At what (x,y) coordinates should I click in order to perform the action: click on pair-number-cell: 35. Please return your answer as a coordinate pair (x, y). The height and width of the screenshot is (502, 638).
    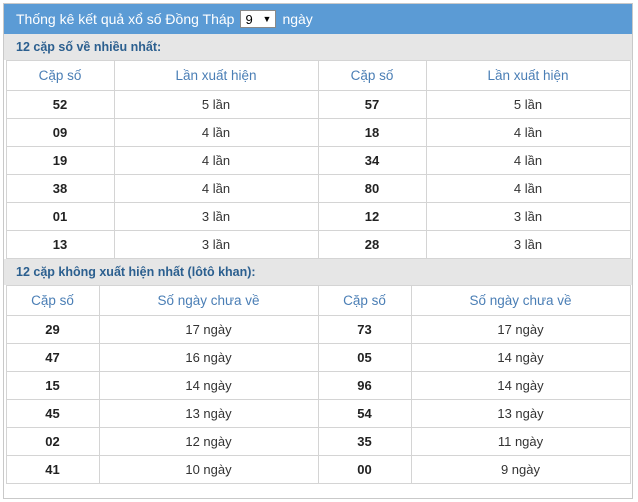
    Looking at the image, I should click on (364, 441).